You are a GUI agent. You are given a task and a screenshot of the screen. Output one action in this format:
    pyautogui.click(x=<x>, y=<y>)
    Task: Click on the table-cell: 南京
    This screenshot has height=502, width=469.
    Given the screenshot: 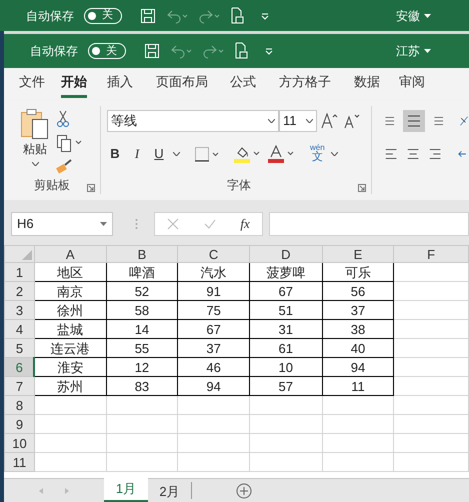 What is the action you would take?
    pyautogui.click(x=70, y=291)
    